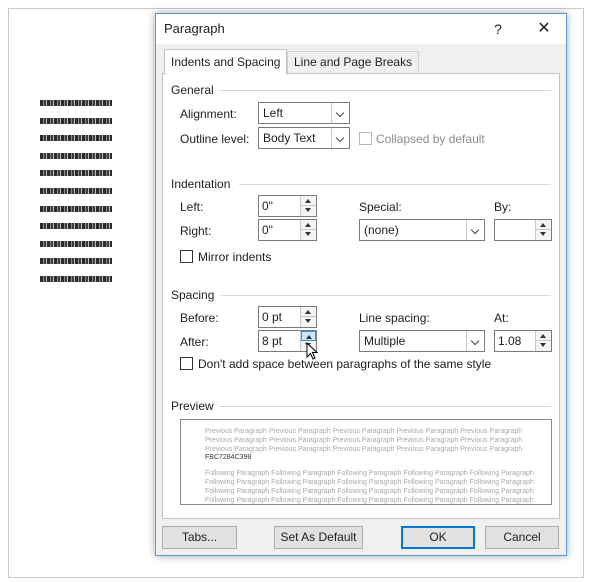  I want to click on mouse-pointer-icon, so click(312, 351).